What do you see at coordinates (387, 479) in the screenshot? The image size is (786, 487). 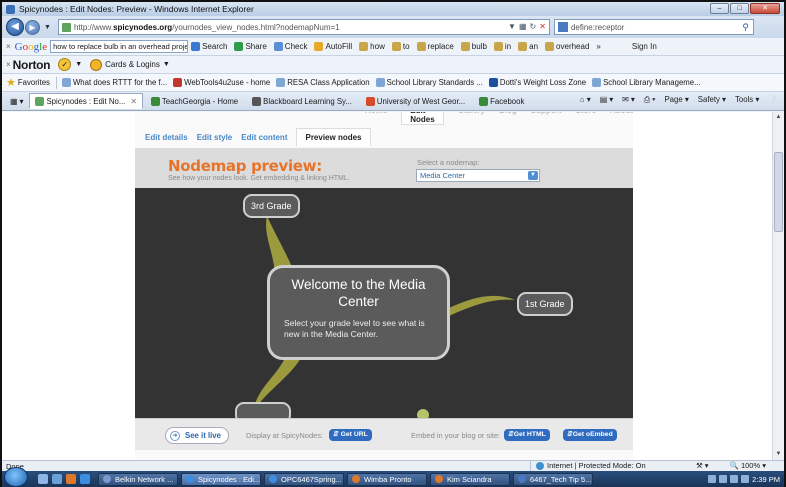 I see `taskbar-item: Wimba Pronto` at bounding box center [387, 479].